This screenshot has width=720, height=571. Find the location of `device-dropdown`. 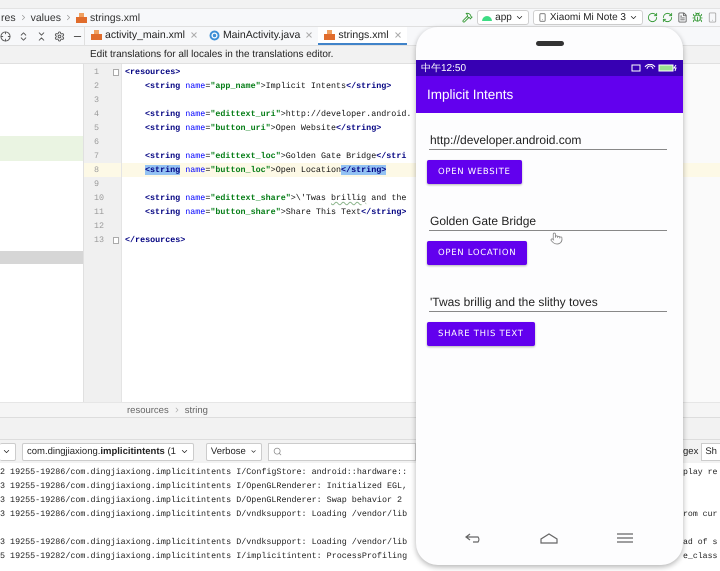

device-dropdown is located at coordinates (8, 451).